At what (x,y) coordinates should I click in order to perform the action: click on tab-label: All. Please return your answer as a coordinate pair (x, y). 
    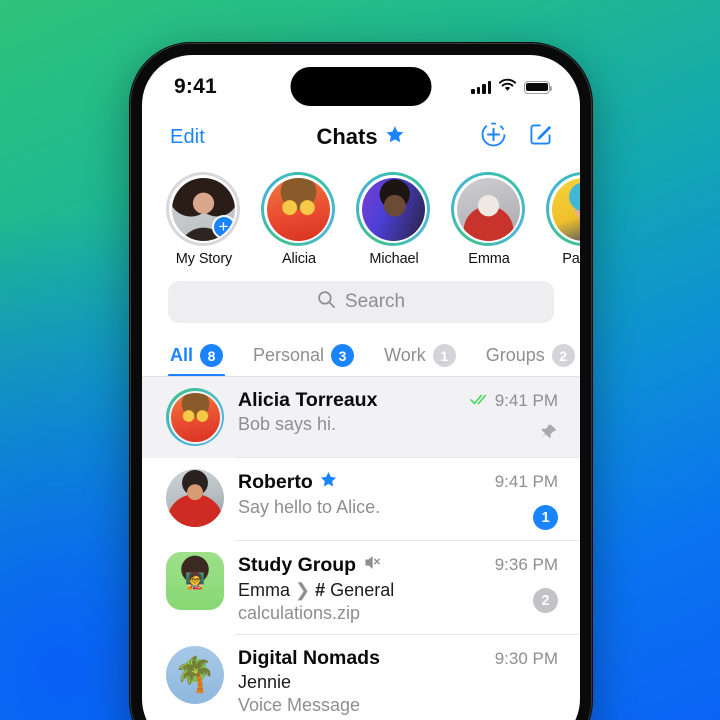
    Looking at the image, I should click on (182, 355).